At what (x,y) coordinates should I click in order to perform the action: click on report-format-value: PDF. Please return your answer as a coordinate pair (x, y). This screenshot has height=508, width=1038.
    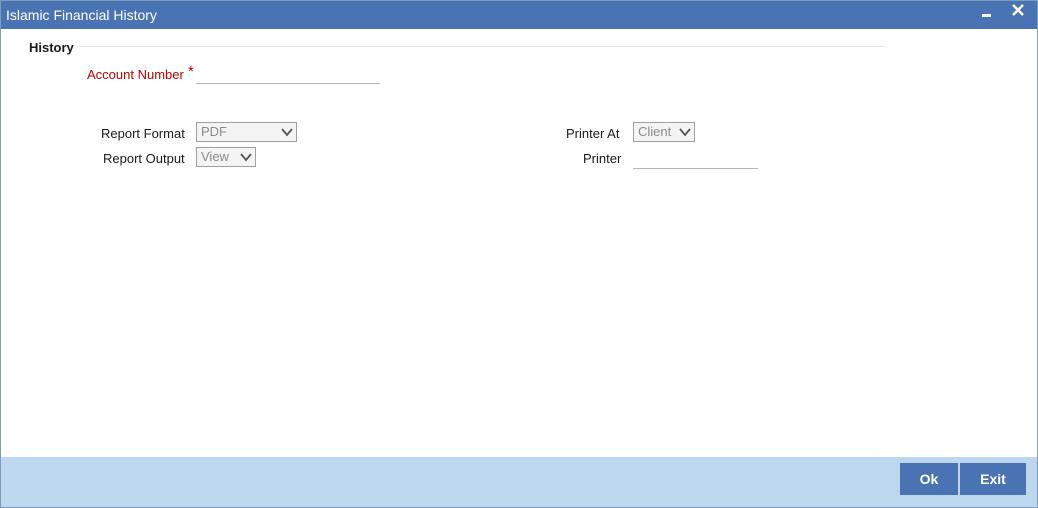
    Looking at the image, I should click on (214, 131).